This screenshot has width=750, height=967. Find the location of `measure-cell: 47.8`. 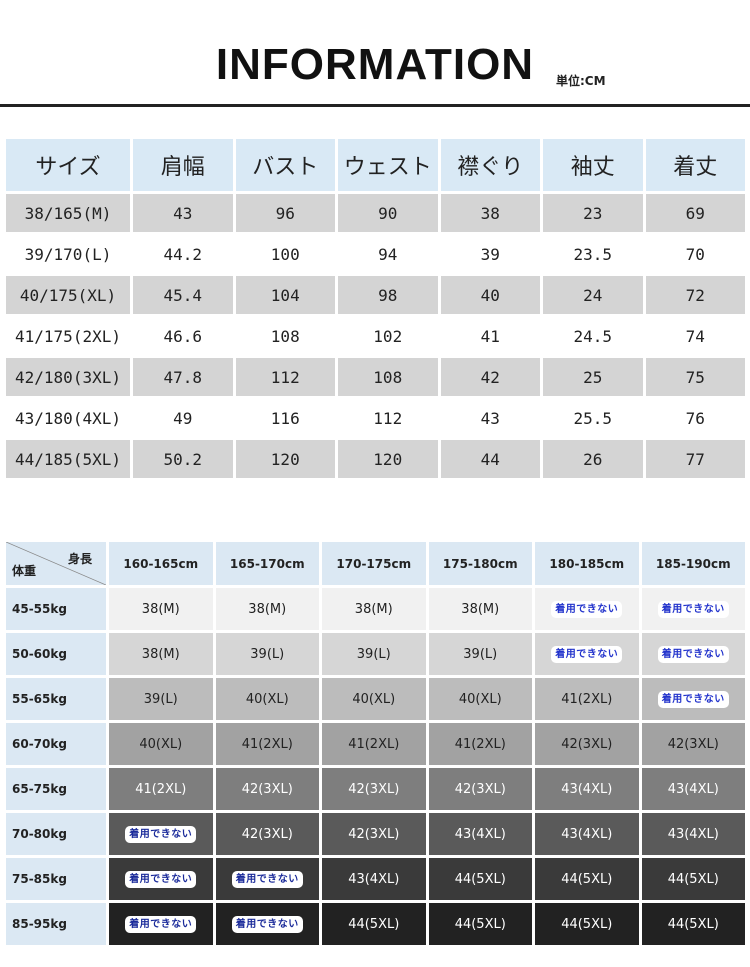

measure-cell: 47.8 is located at coordinates (183, 377).